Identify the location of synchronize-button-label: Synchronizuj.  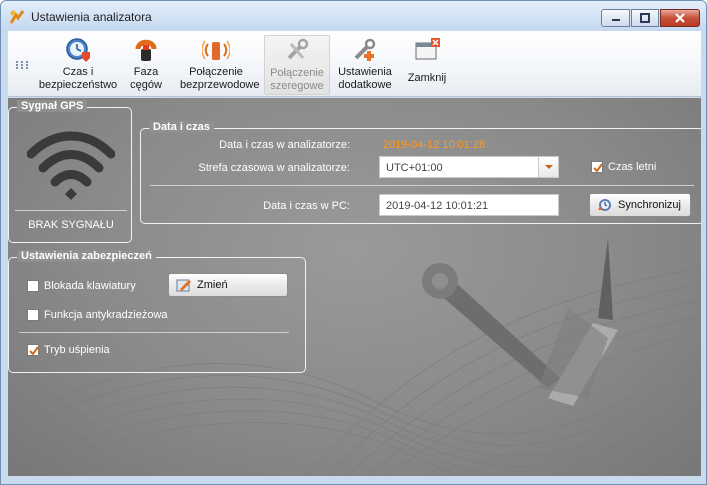
(649, 205).